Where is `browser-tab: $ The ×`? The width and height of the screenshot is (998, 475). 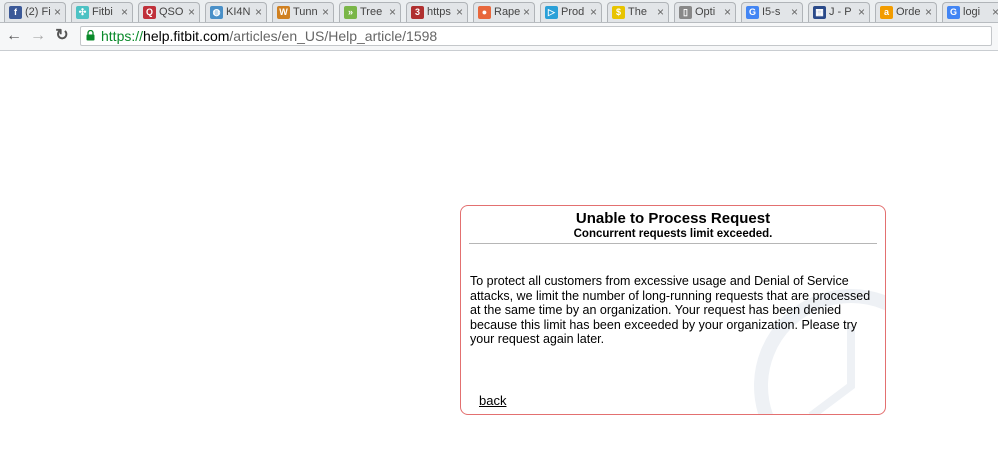
browser-tab: $ The × is located at coordinates (638, 12).